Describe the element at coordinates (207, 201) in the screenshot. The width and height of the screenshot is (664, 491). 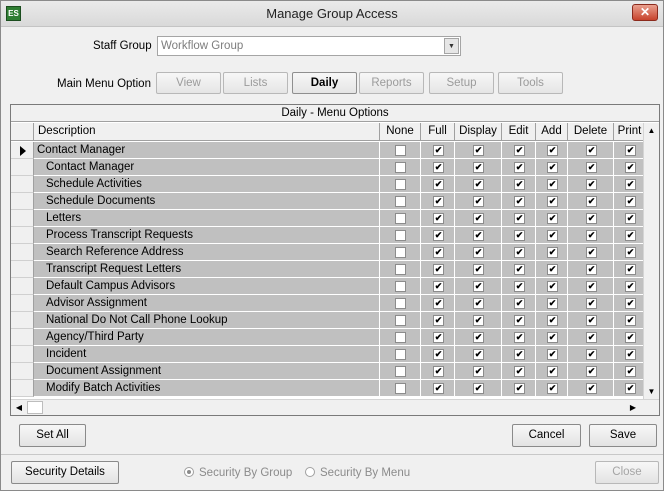
I see `row-description: Schedule Documents` at that location.